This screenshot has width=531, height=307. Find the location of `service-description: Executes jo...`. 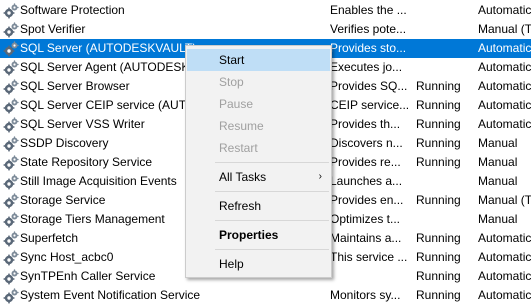

service-description: Executes jo... is located at coordinates (366, 67).